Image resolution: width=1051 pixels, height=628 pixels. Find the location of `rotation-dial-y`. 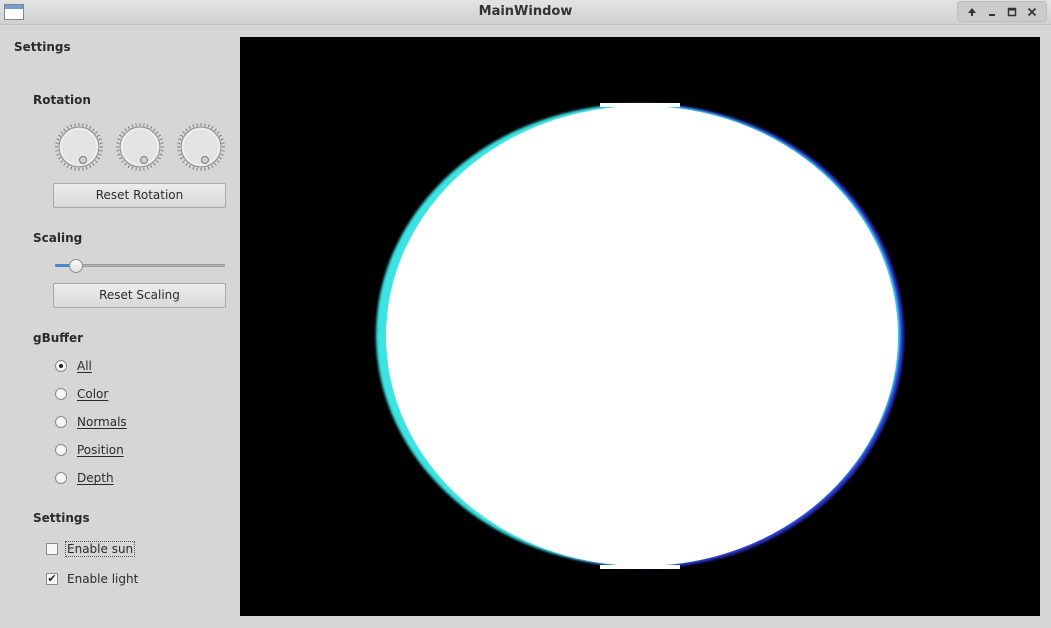

rotation-dial-y is located at coordinates (140, 147).